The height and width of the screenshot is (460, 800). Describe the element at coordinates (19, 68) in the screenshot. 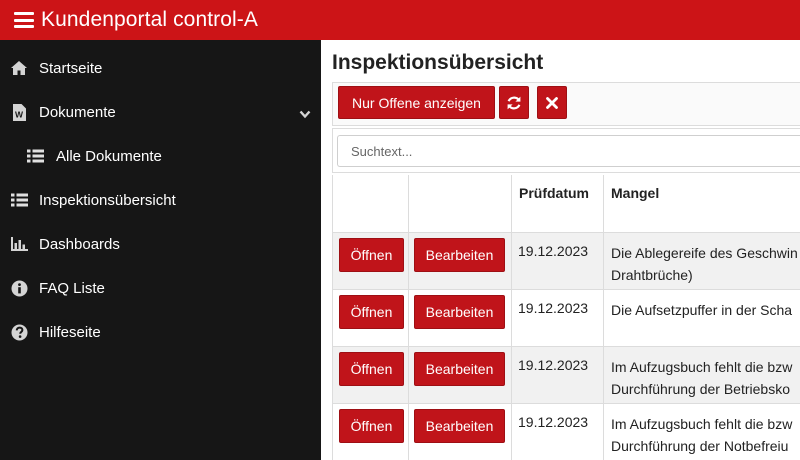

I see `home-icon` at that location.